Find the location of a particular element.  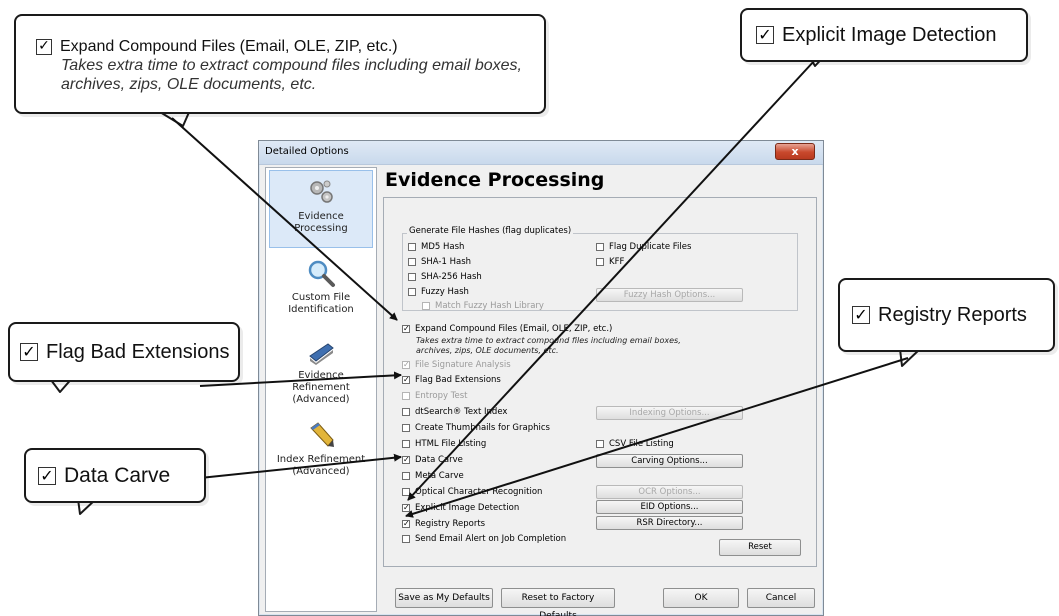

save-as-defaults-button: Save as My Defaults is located at coordinates (444, 598).